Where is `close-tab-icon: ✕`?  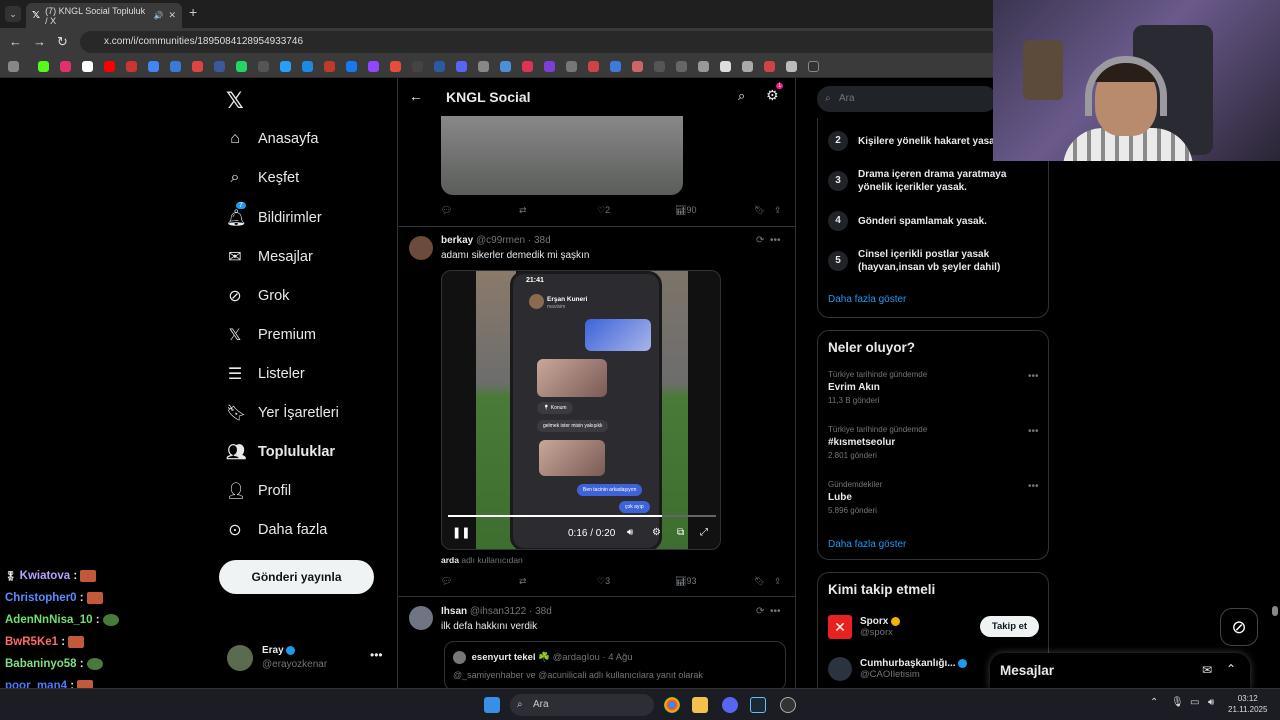
close-tab-icon: ✕ is located at coordinates (172, 15).